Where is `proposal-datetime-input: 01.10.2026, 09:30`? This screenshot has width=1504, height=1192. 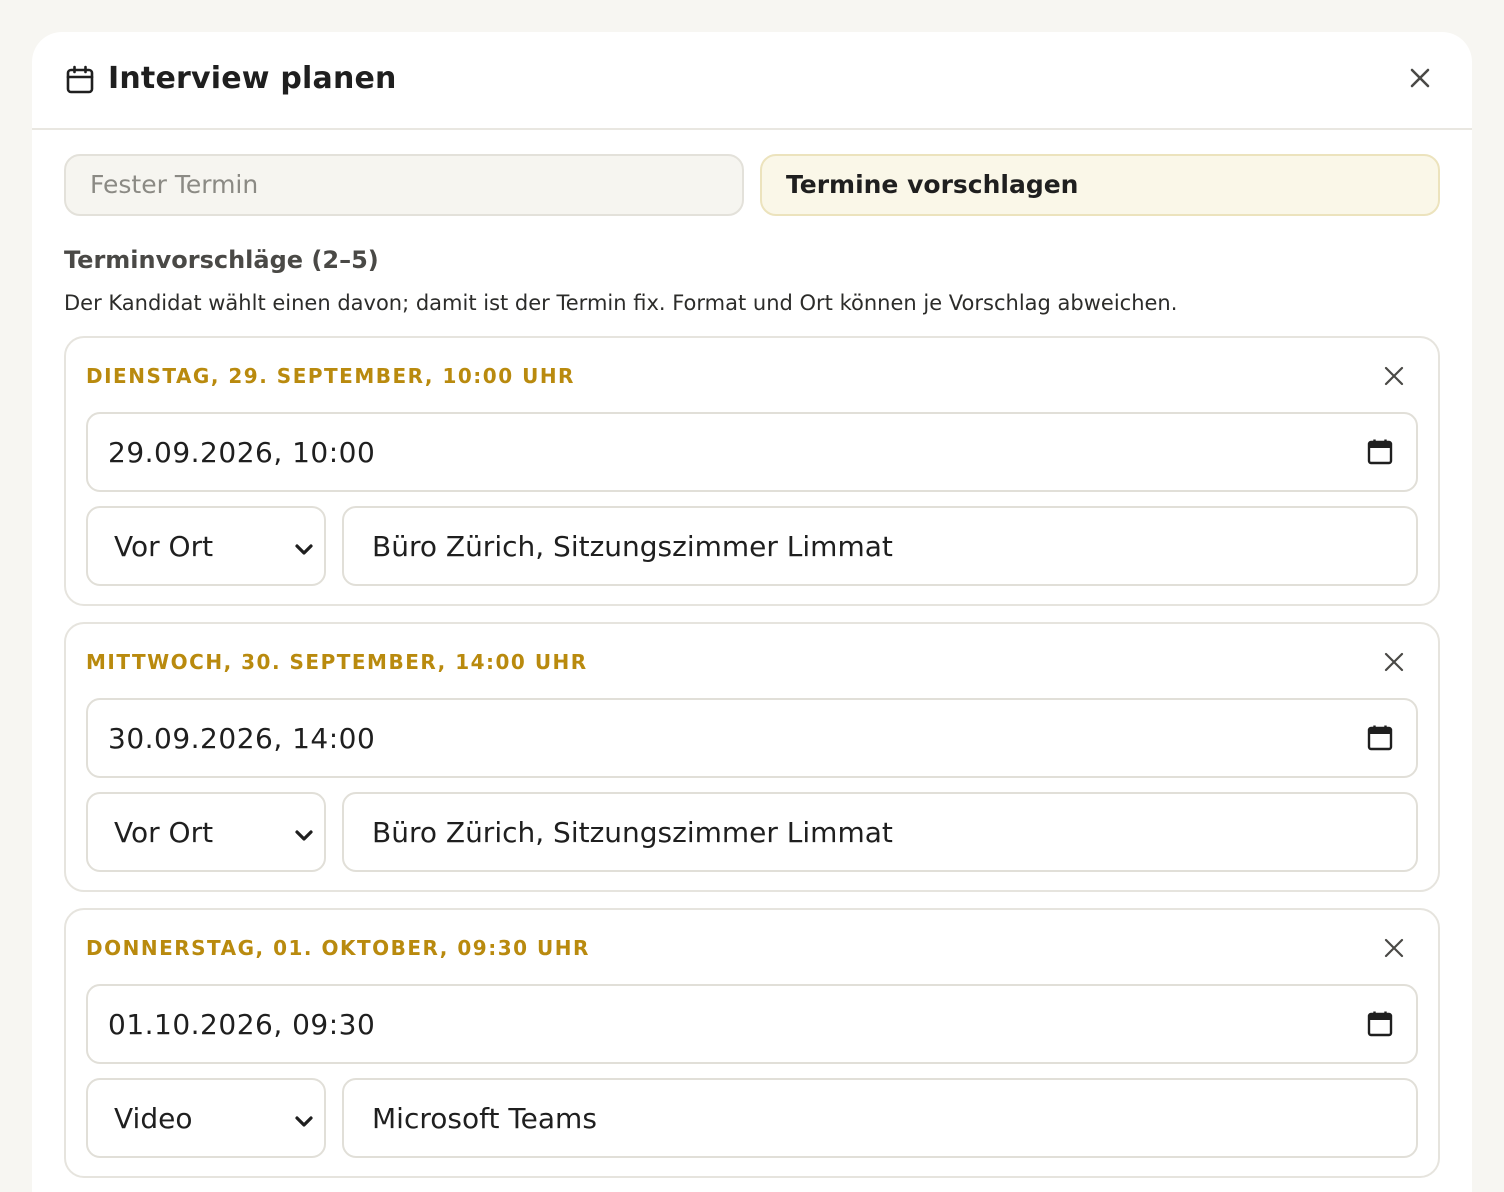
proposal-datetime-input: 01.10.2026, 09:30 is located at coordinates (752, 1024).